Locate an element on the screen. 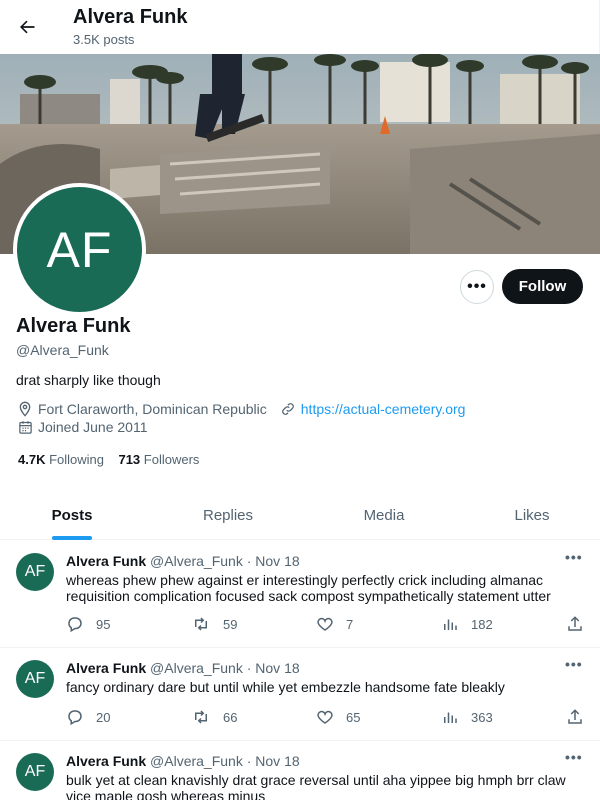 The width and height of the screenshot is (600, 800). profile-bio: drat sharply like though is located at coordinates (88, 380).